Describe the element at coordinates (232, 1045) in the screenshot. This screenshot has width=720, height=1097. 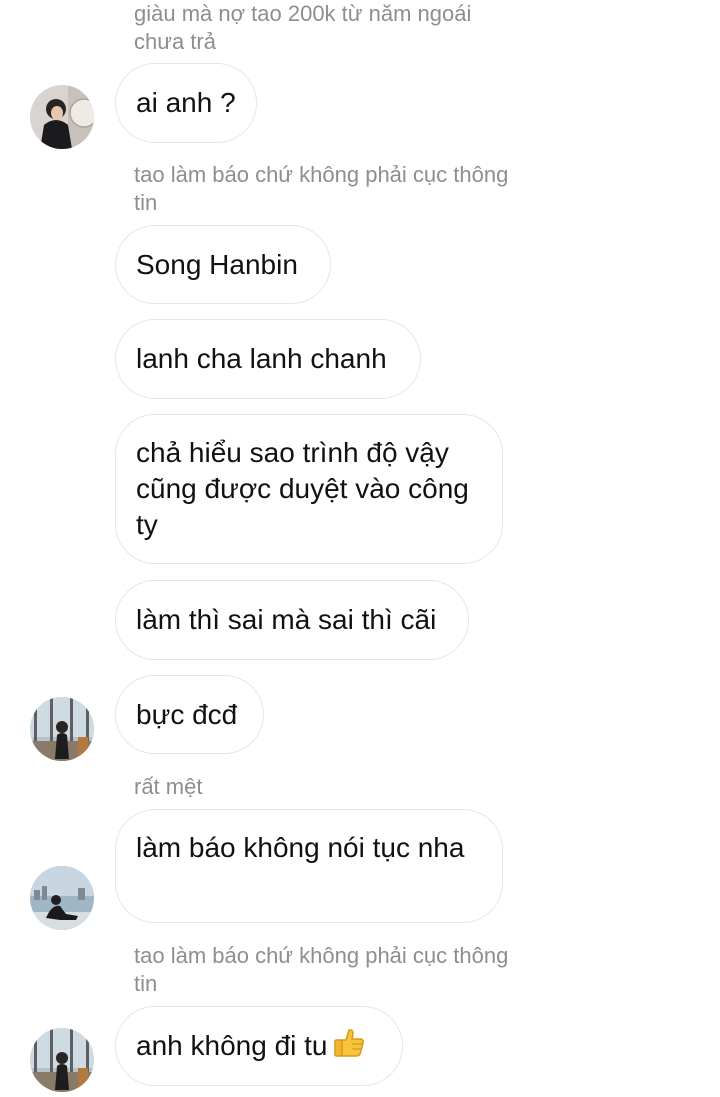
I see `message-text: anh không đi tu` at that location.